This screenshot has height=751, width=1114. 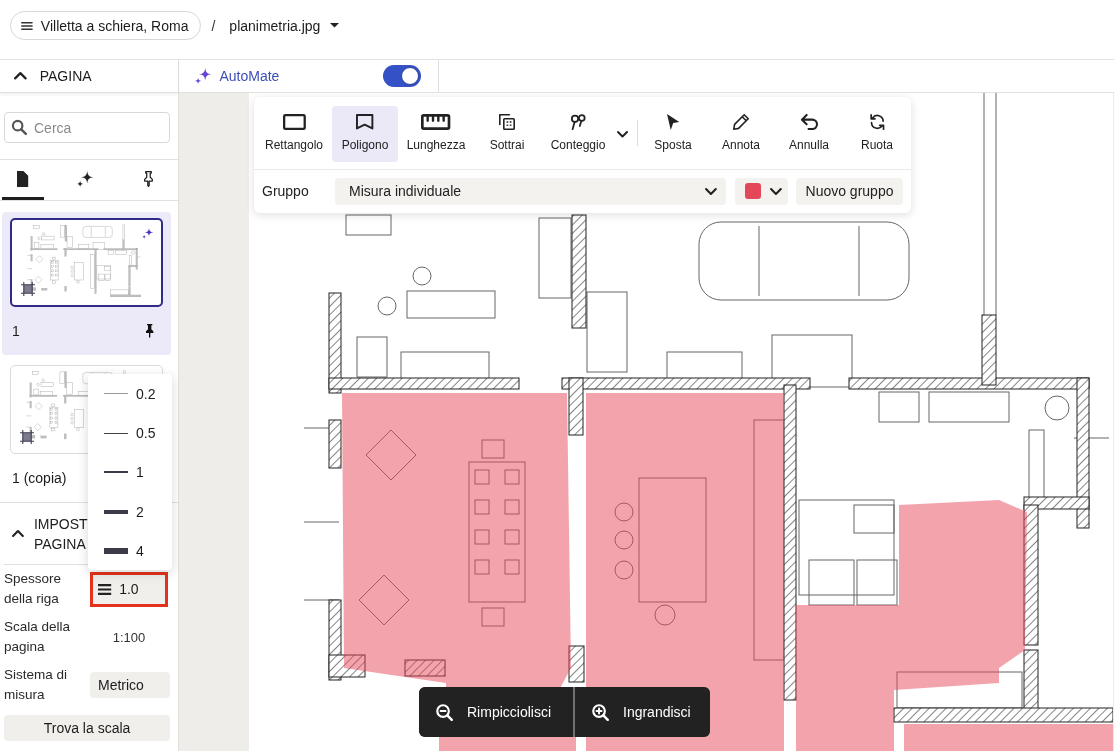 I want to click on document-icon, so click(x=23, y=178).